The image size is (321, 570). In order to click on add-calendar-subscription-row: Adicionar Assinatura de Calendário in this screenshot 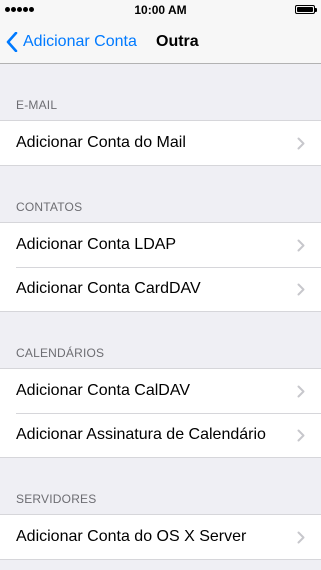, I will do `click(160, 435)`.